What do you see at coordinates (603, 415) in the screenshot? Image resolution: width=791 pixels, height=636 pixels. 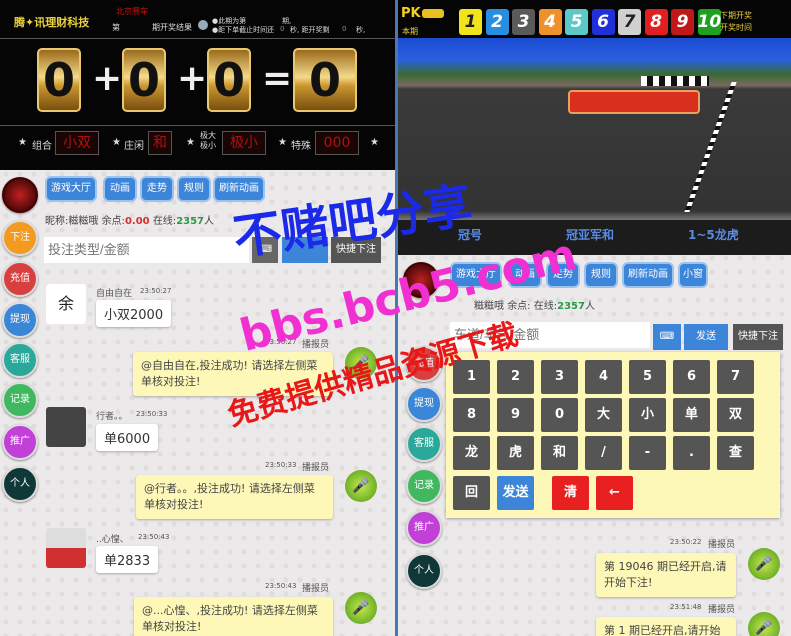 I see `keypad-key: 大` at bounding box center [603, 415].